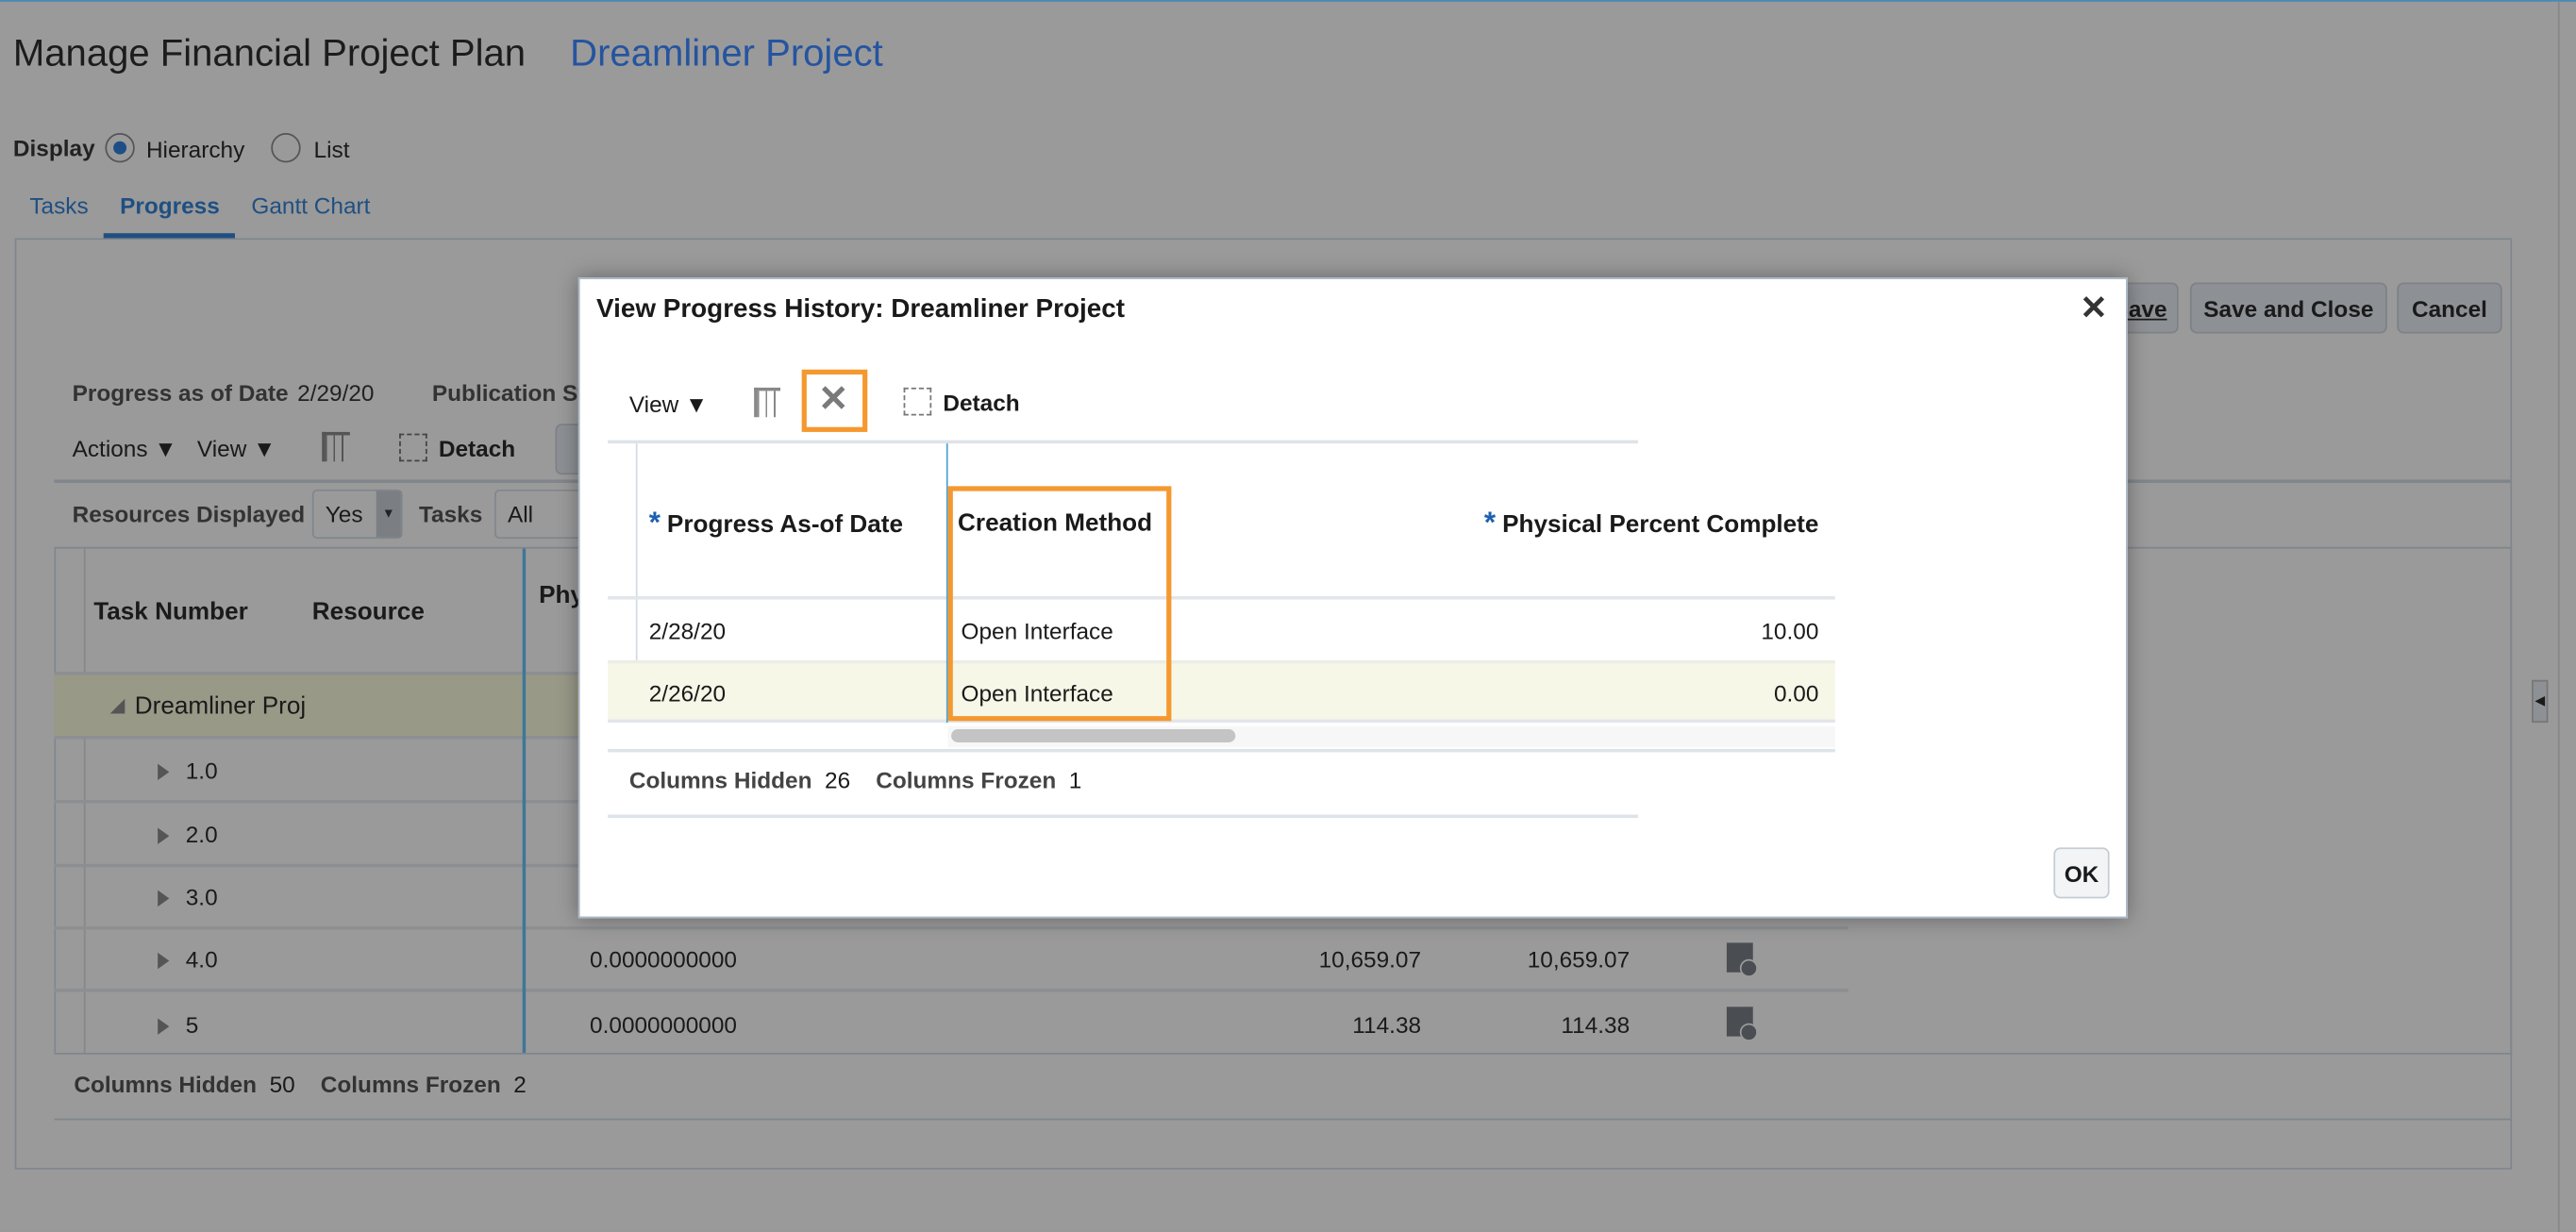 This screenshot has width=2576, height=1232. I want to click on dropdown-arrow-icon: ▼, so click(388, 514).